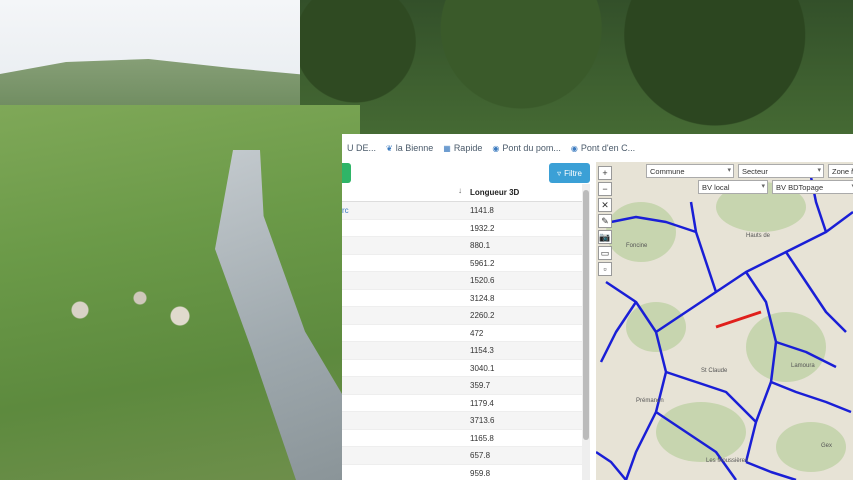 This screenshot has width=853, height=480. Describe the element at coordinates (482, 438) in the screenshot. I see `cell-longueur-3d: 1165.8` at that location.